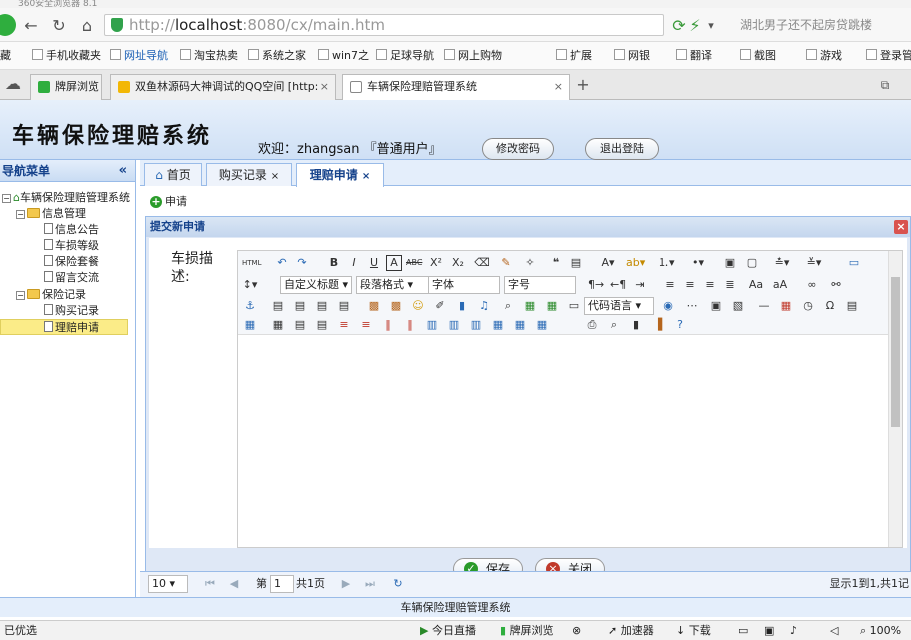 This screenshot has height=640, width=911. Describe the element at coordinates (31, 26) in the screenshot. I see `back-icon: ←` at that location.